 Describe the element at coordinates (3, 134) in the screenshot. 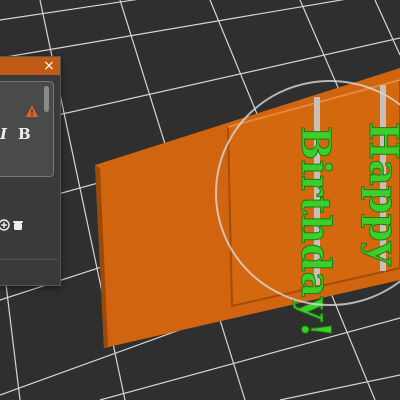

I see `italic-button: I` at that location.